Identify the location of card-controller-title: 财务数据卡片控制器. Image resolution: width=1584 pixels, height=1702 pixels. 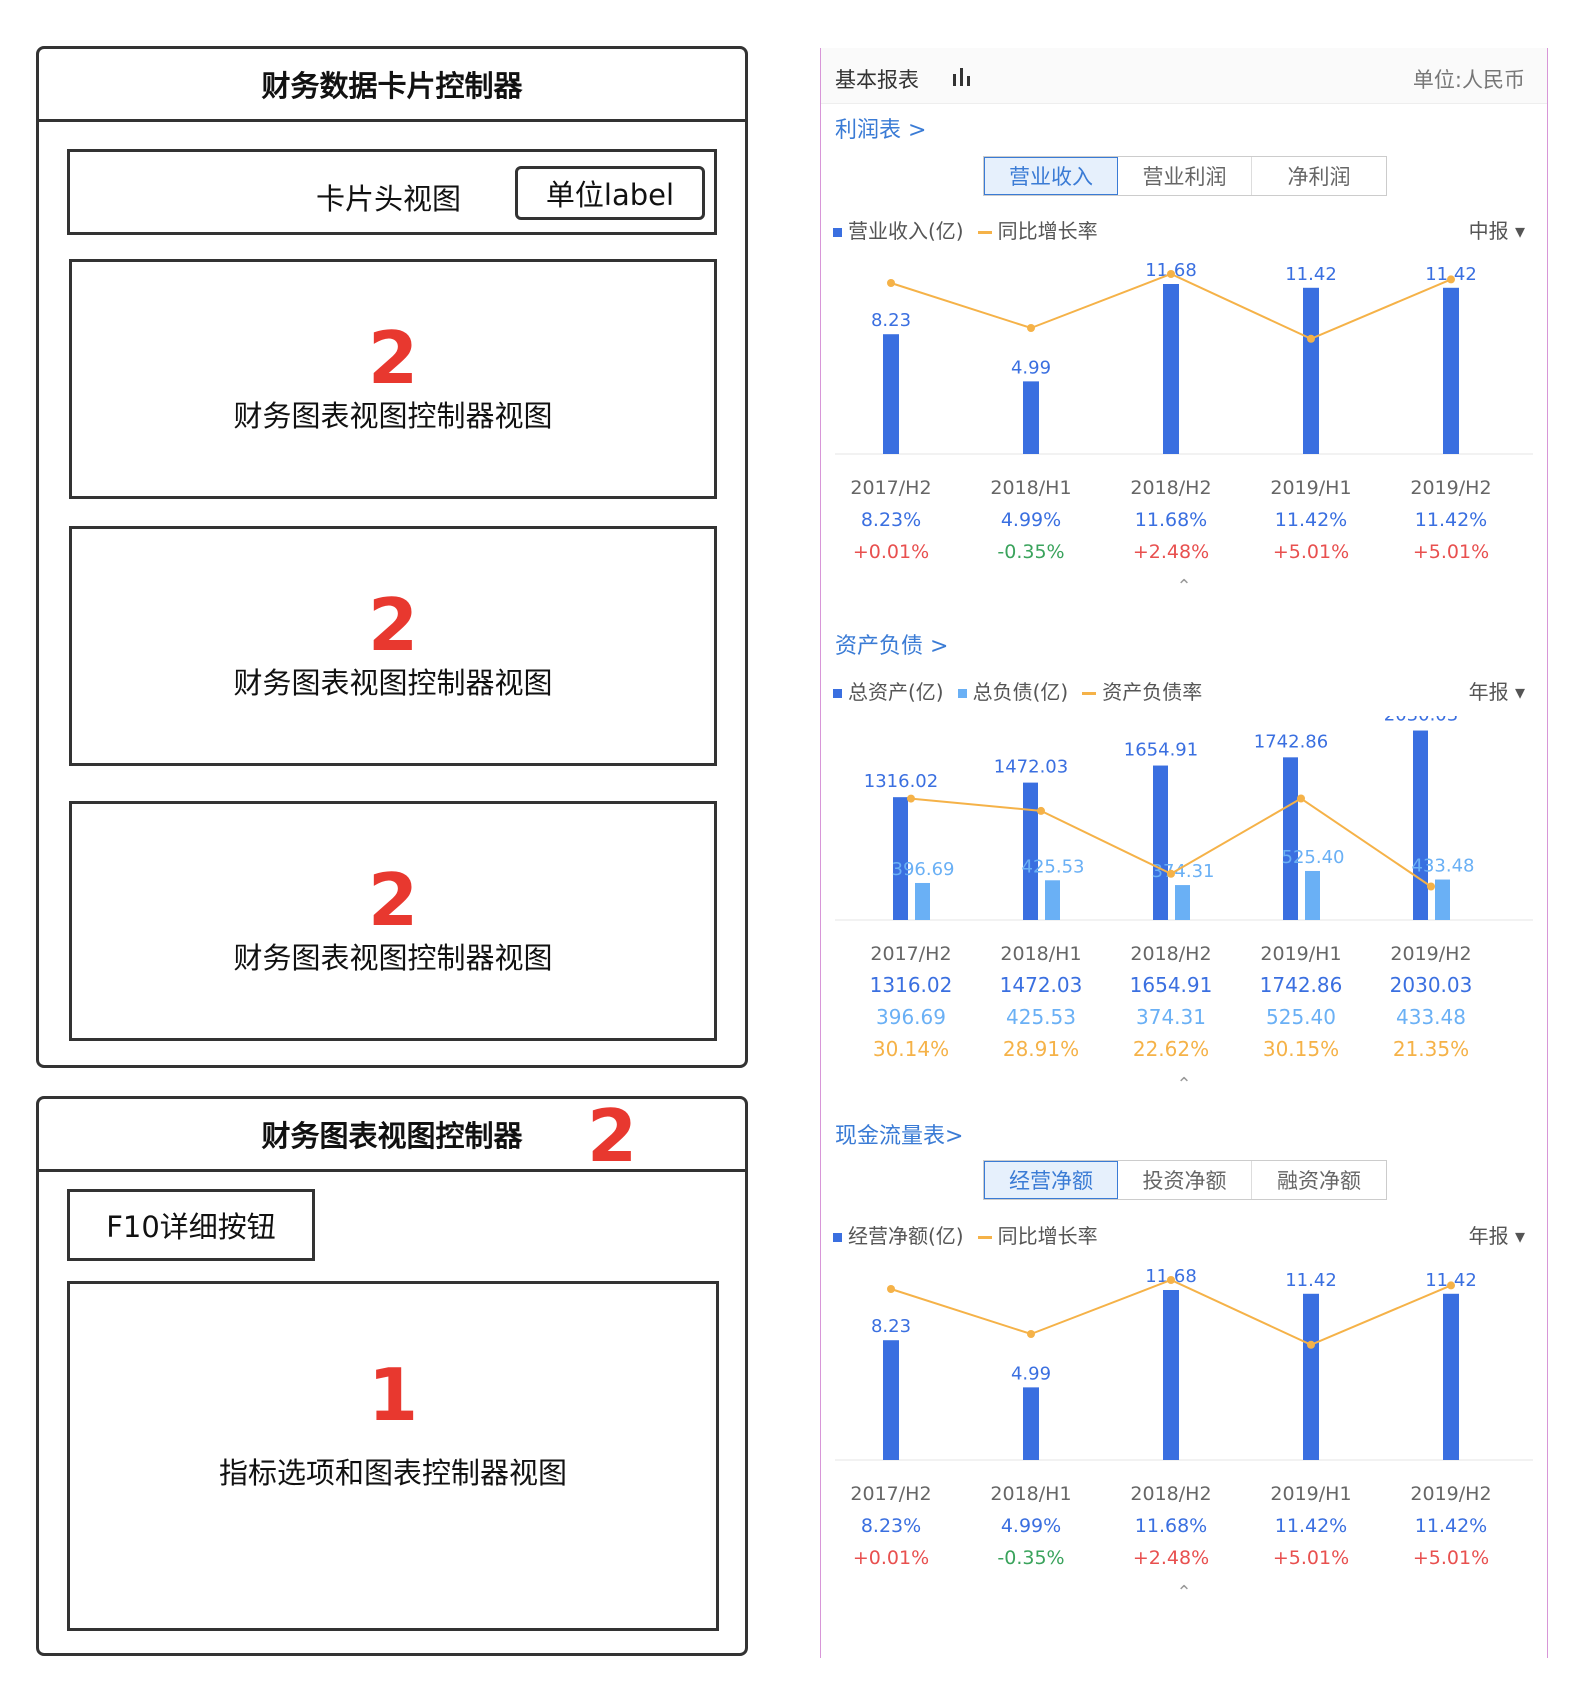
(392, 85).